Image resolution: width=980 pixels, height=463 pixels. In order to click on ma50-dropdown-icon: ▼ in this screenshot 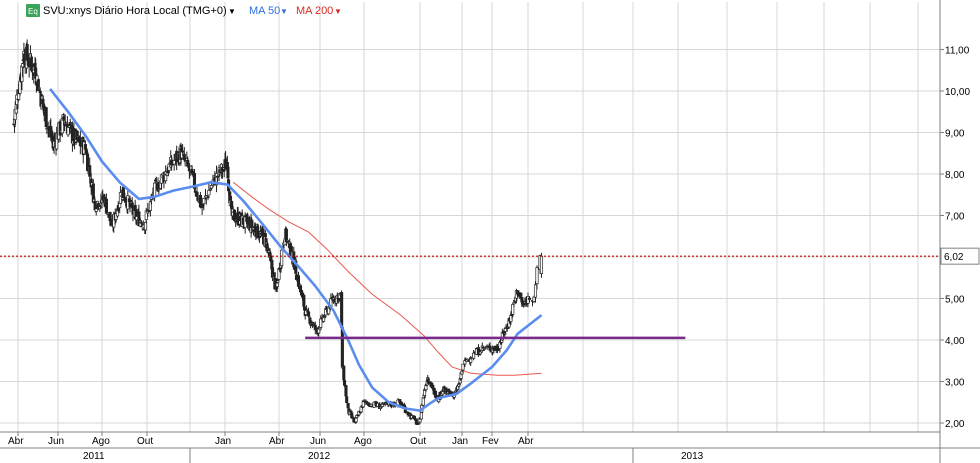, I will do `click(284, 11)`.